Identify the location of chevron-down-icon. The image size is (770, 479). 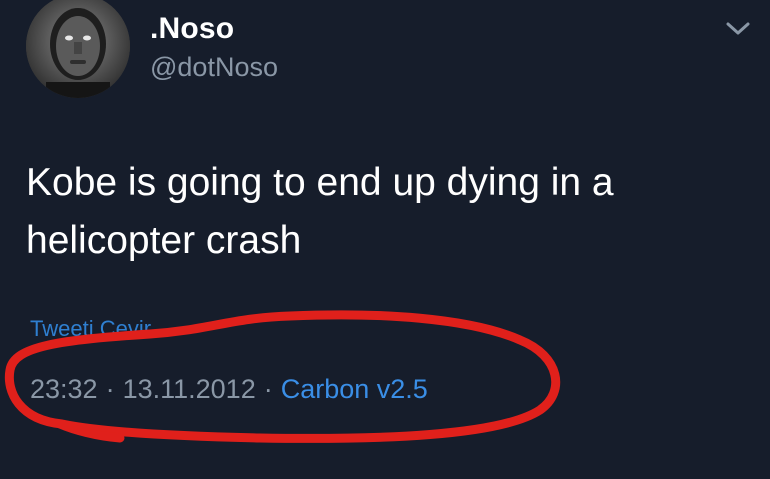
(738, 28).